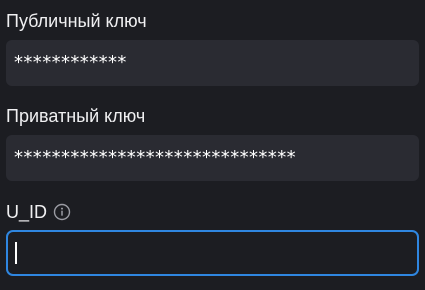 The width and height of the screenshot is (425, 290). What do you see at coordinates (76, 21) in the screenshot?
I see `public-key-label: Публичный ключ` at bounding box center [76, 21].